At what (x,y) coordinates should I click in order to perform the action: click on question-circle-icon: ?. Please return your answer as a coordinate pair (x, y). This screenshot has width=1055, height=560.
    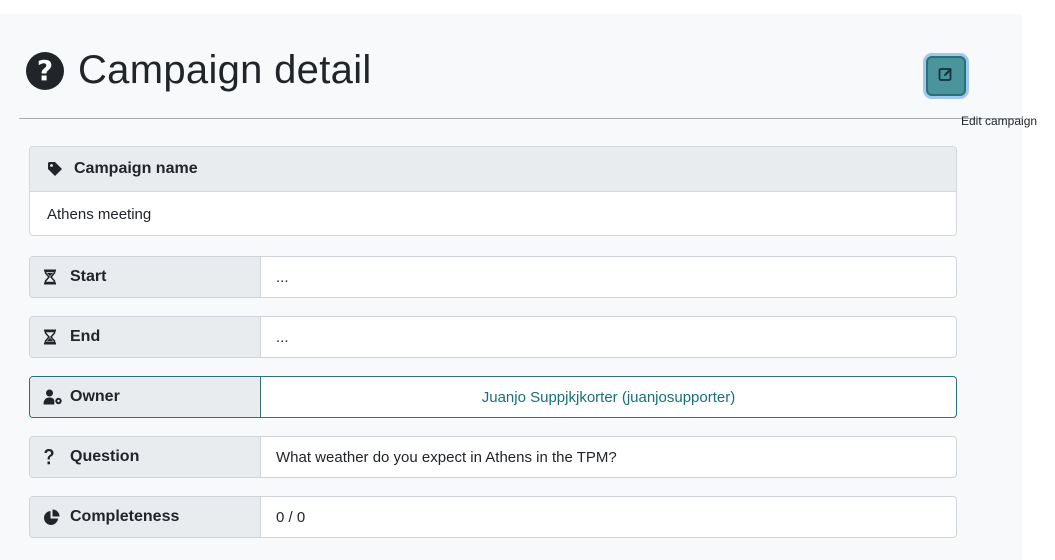
    Looking at the image, I should click on (45, 70).